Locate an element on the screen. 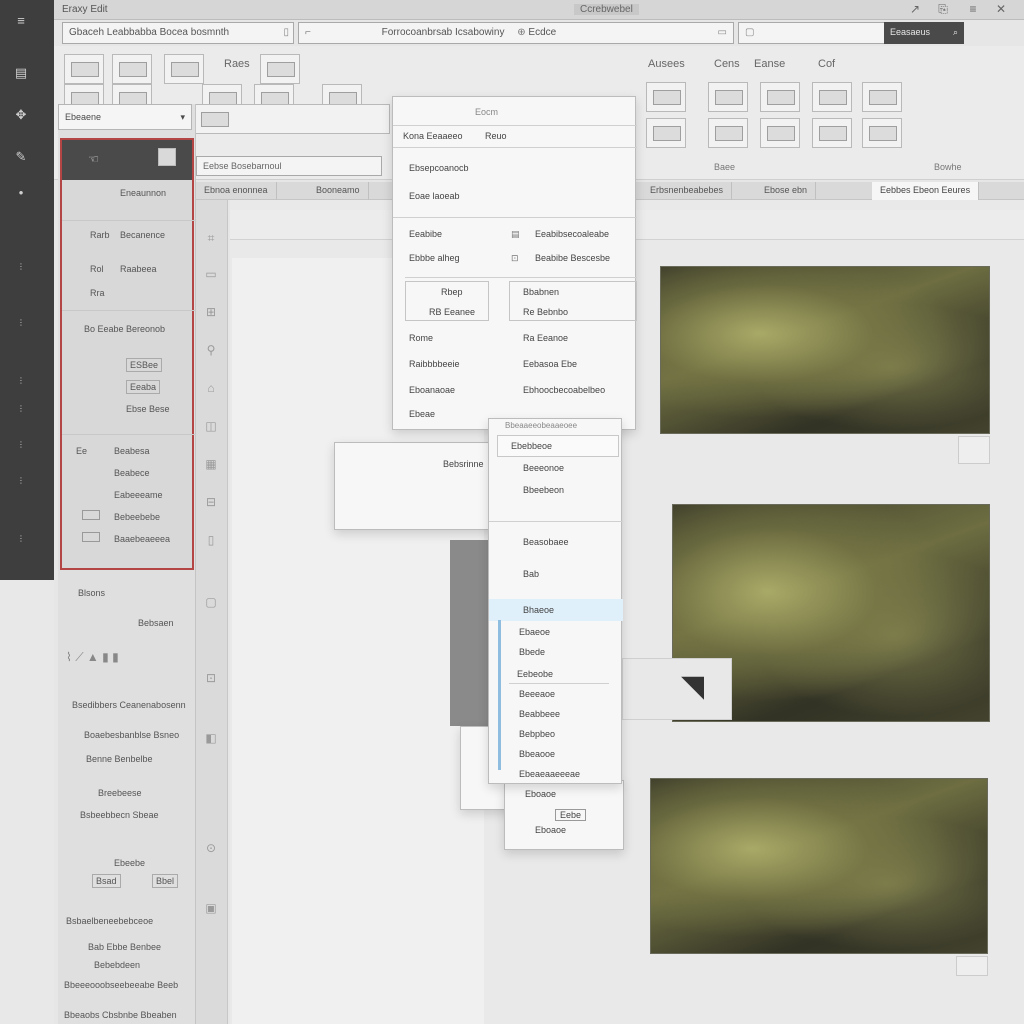 The height and width of the screenshot is (1024, 1024). submenu-item: Beeeonoe is located at coordinates (543, 468).